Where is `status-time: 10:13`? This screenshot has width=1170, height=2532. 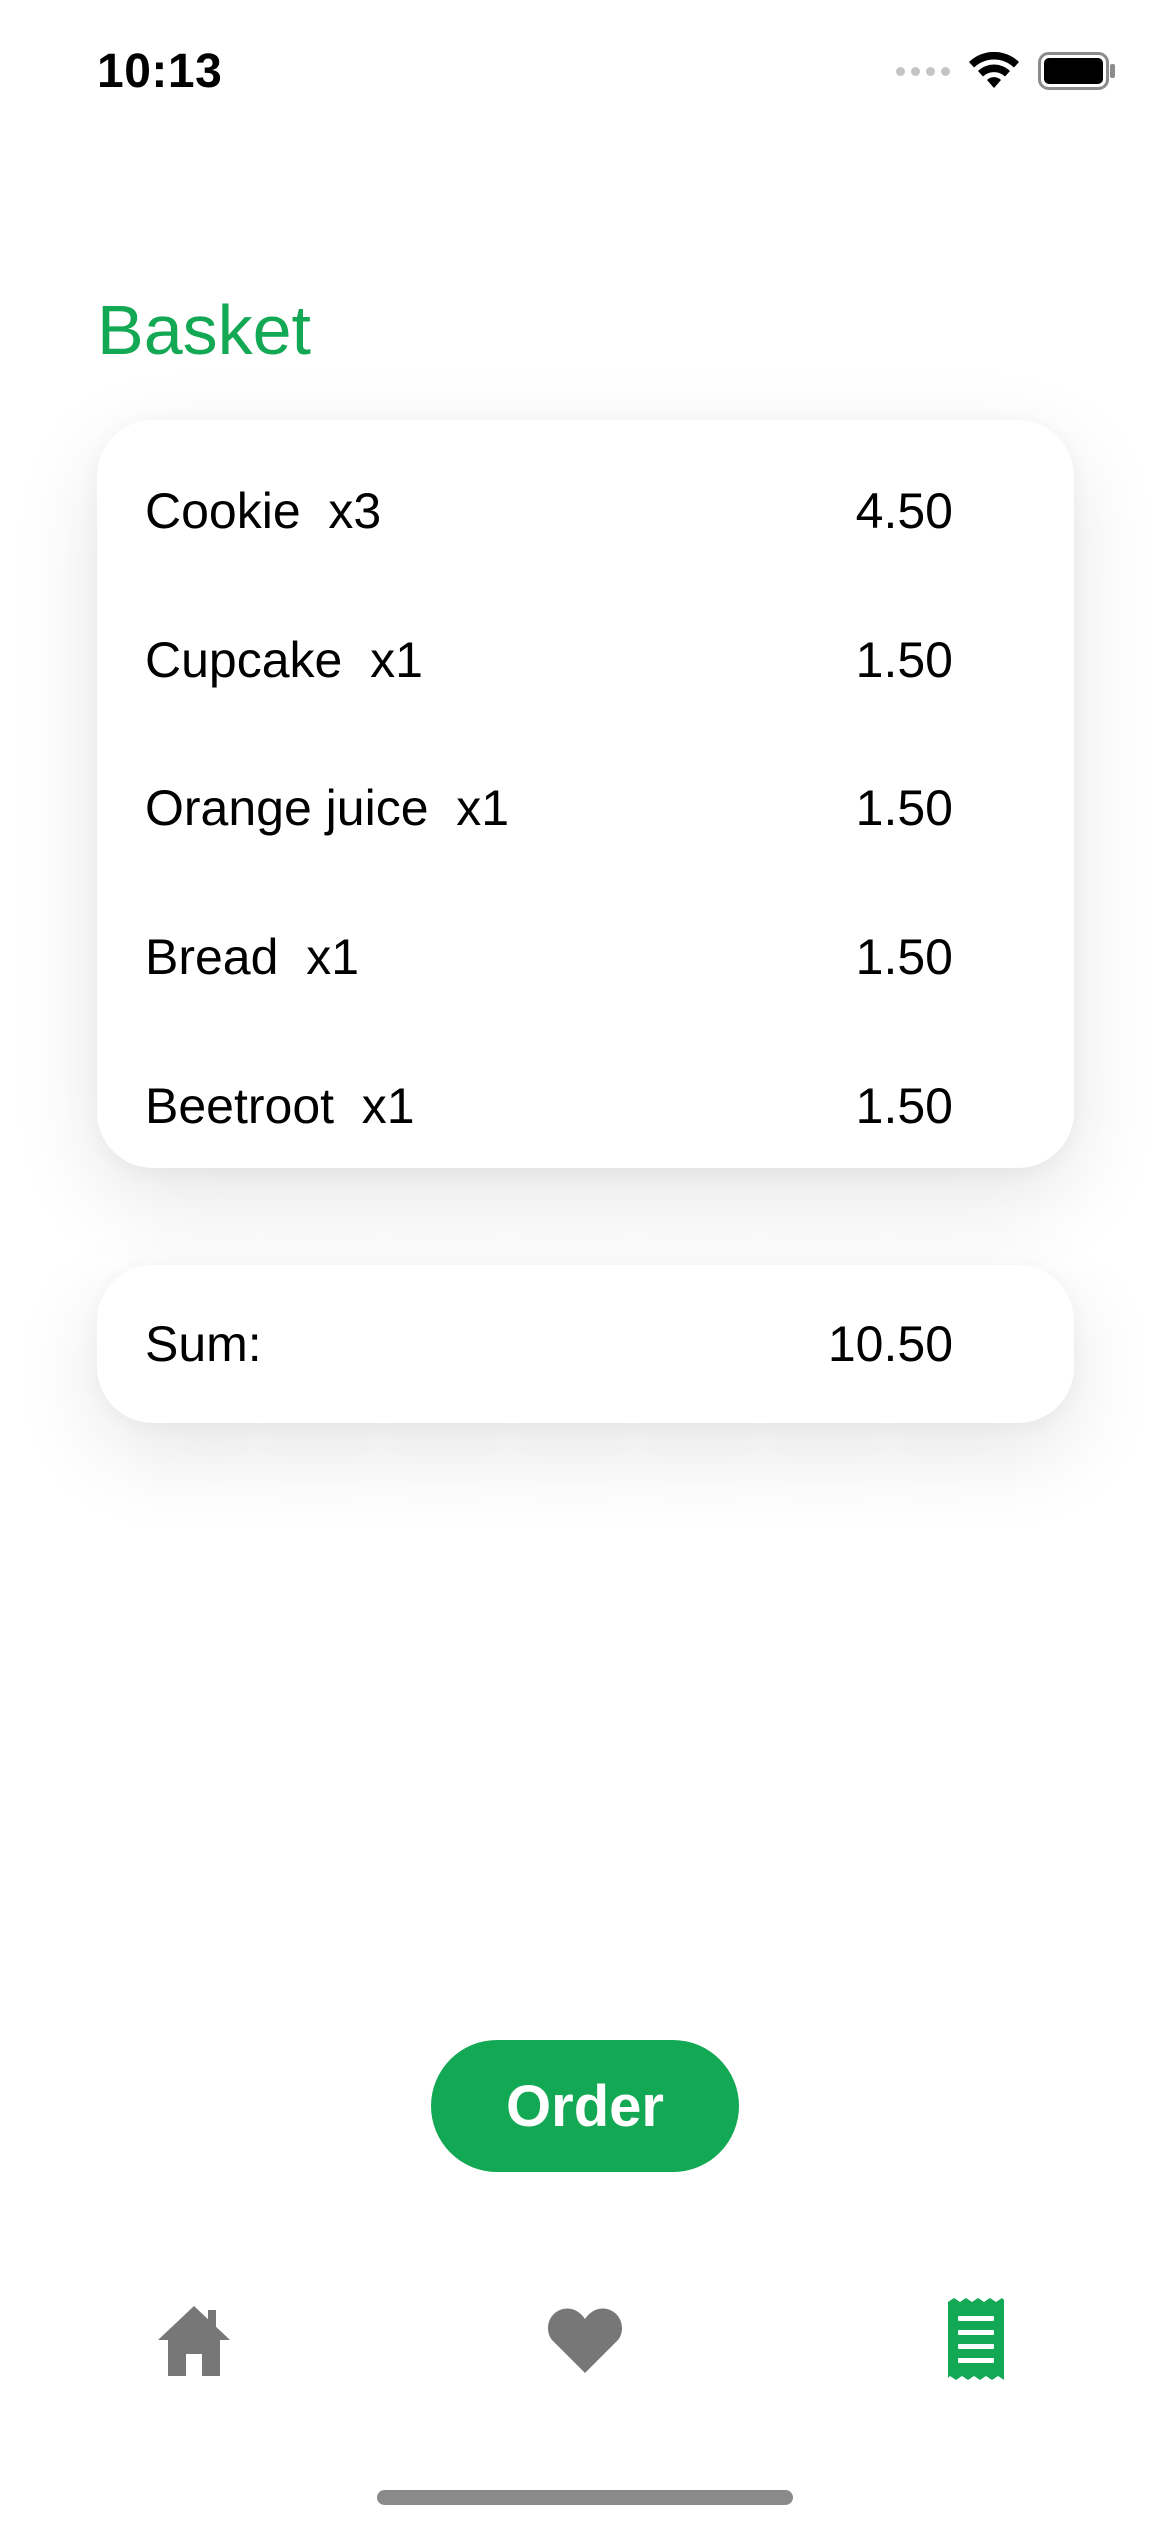 status-time: 10:13 is located at coordinates (160, 71).